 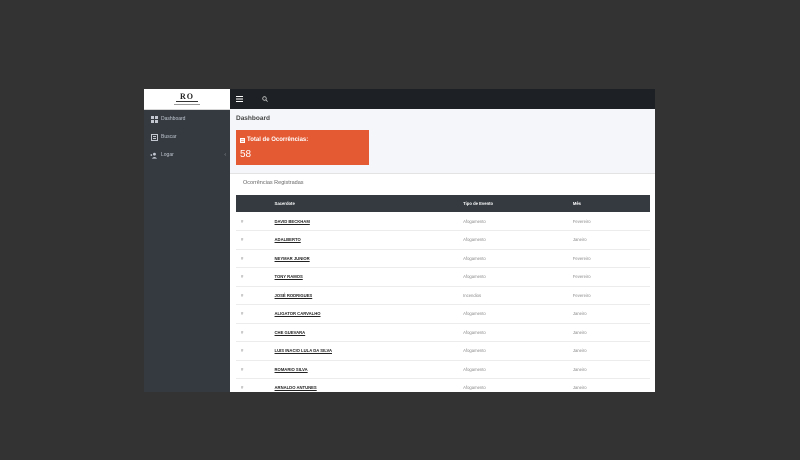 I want to click on row-name-link-cell: CHE GUEVARA, so click(x=369, y=332).